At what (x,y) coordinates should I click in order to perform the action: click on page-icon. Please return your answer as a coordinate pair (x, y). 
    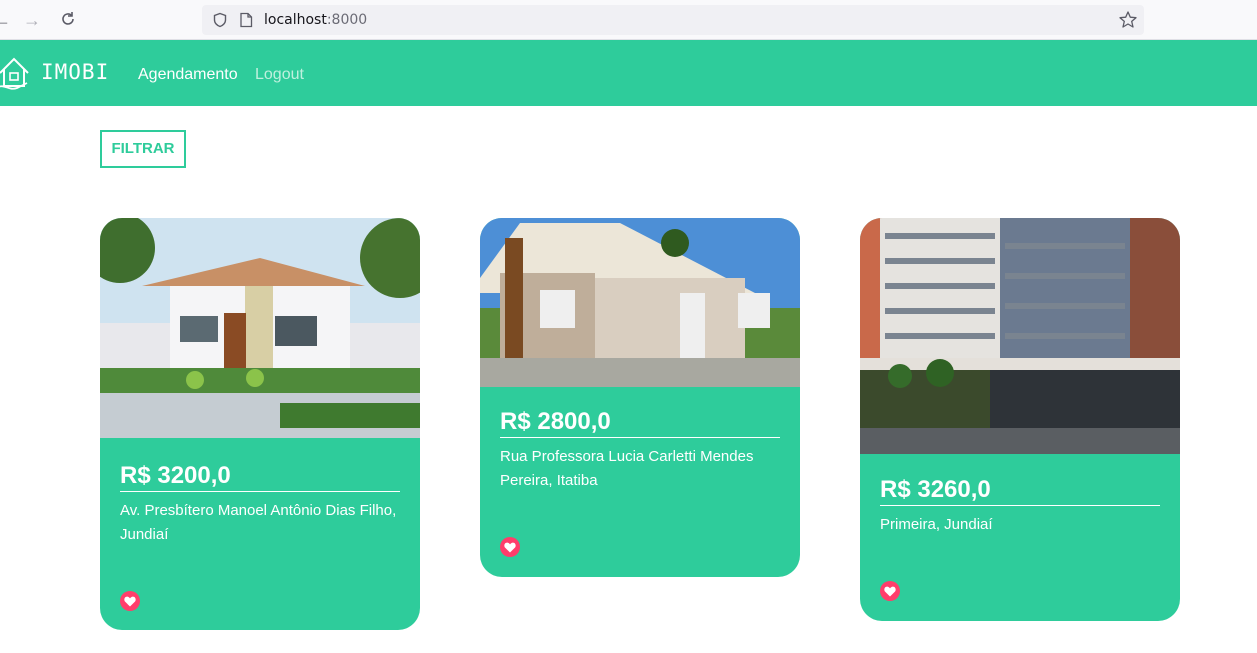
    Looking at the image, I should click on (246, 22).